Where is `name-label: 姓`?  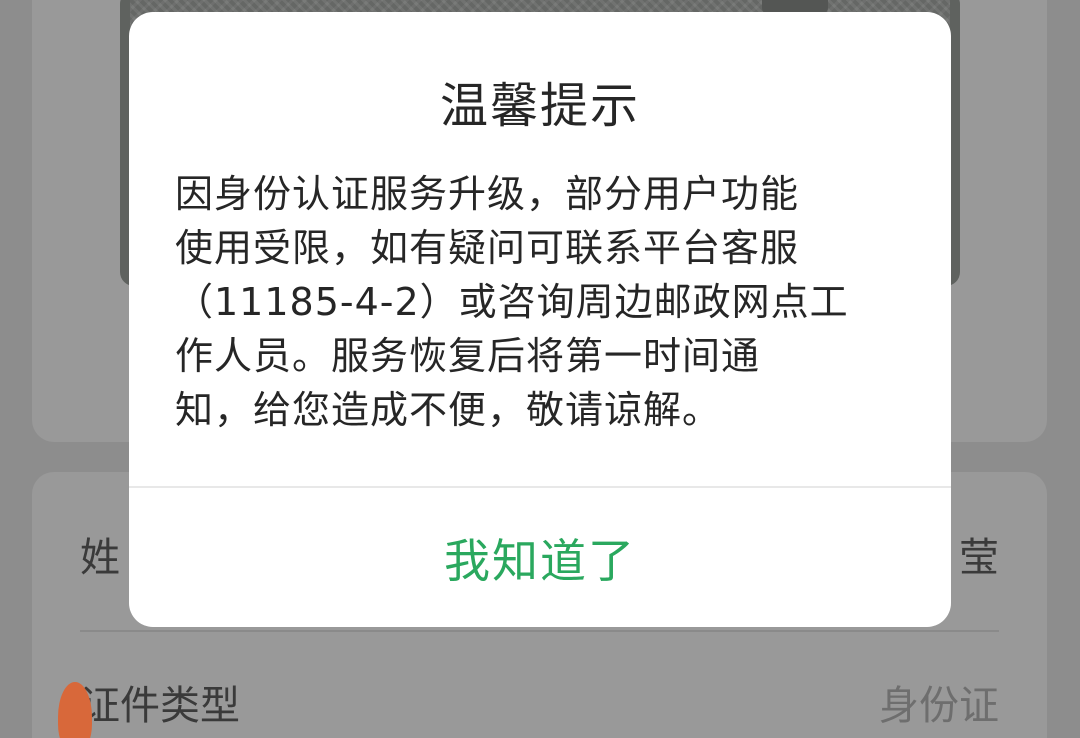 name-label: 姓 is located at coordinates (100, 558).